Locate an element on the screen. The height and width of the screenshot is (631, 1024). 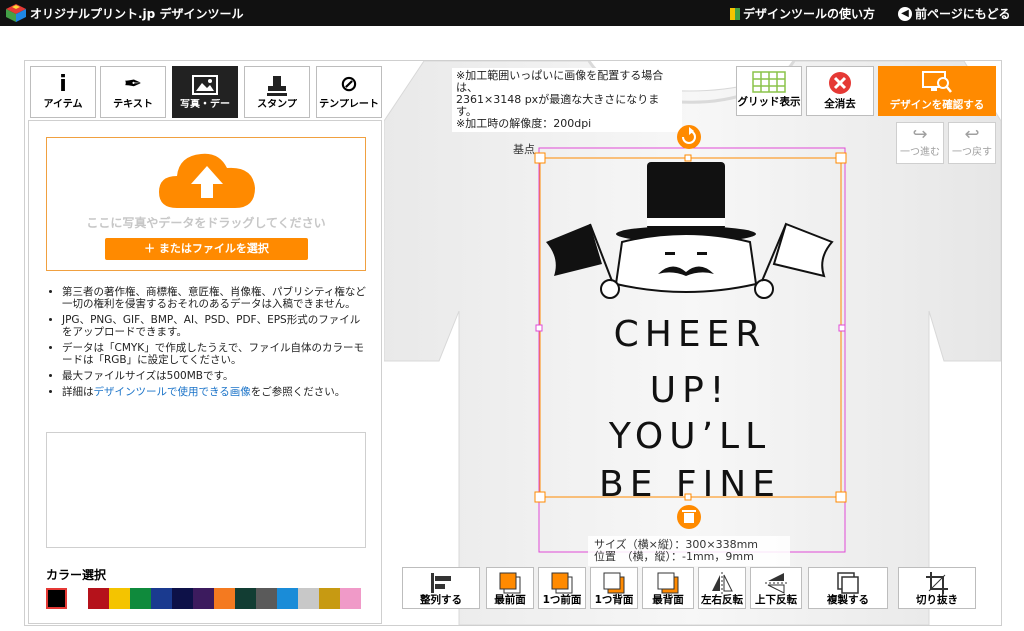
trash-icon is located at coordinates (689, 517).